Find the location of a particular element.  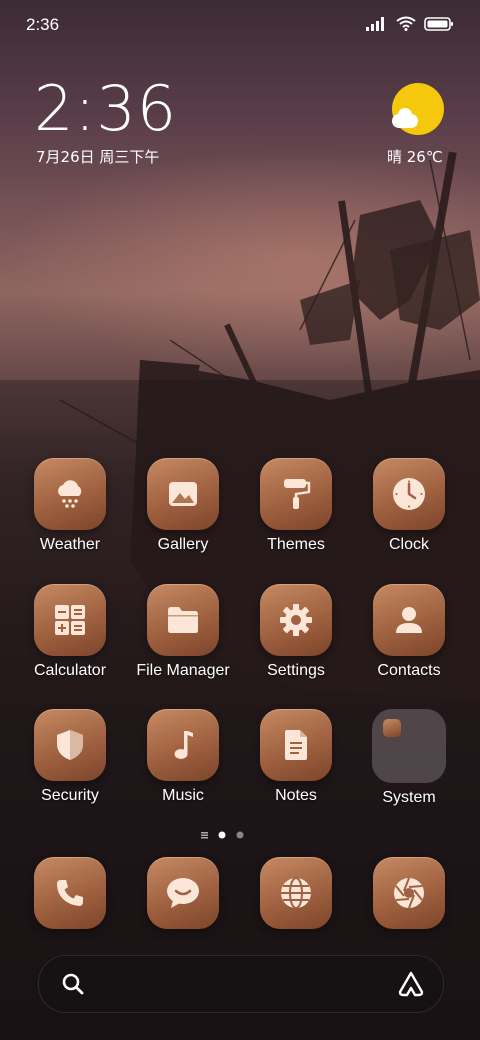

app-notes: Notes is located at coordinates (296, 757).